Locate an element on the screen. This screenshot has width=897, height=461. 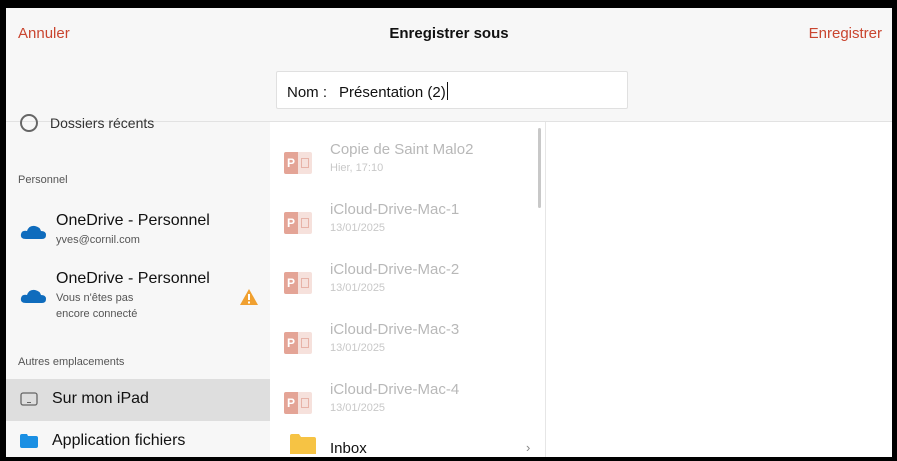
file-name: iCloud-Drive-Mac-3 is located at coordinates (395, 329).